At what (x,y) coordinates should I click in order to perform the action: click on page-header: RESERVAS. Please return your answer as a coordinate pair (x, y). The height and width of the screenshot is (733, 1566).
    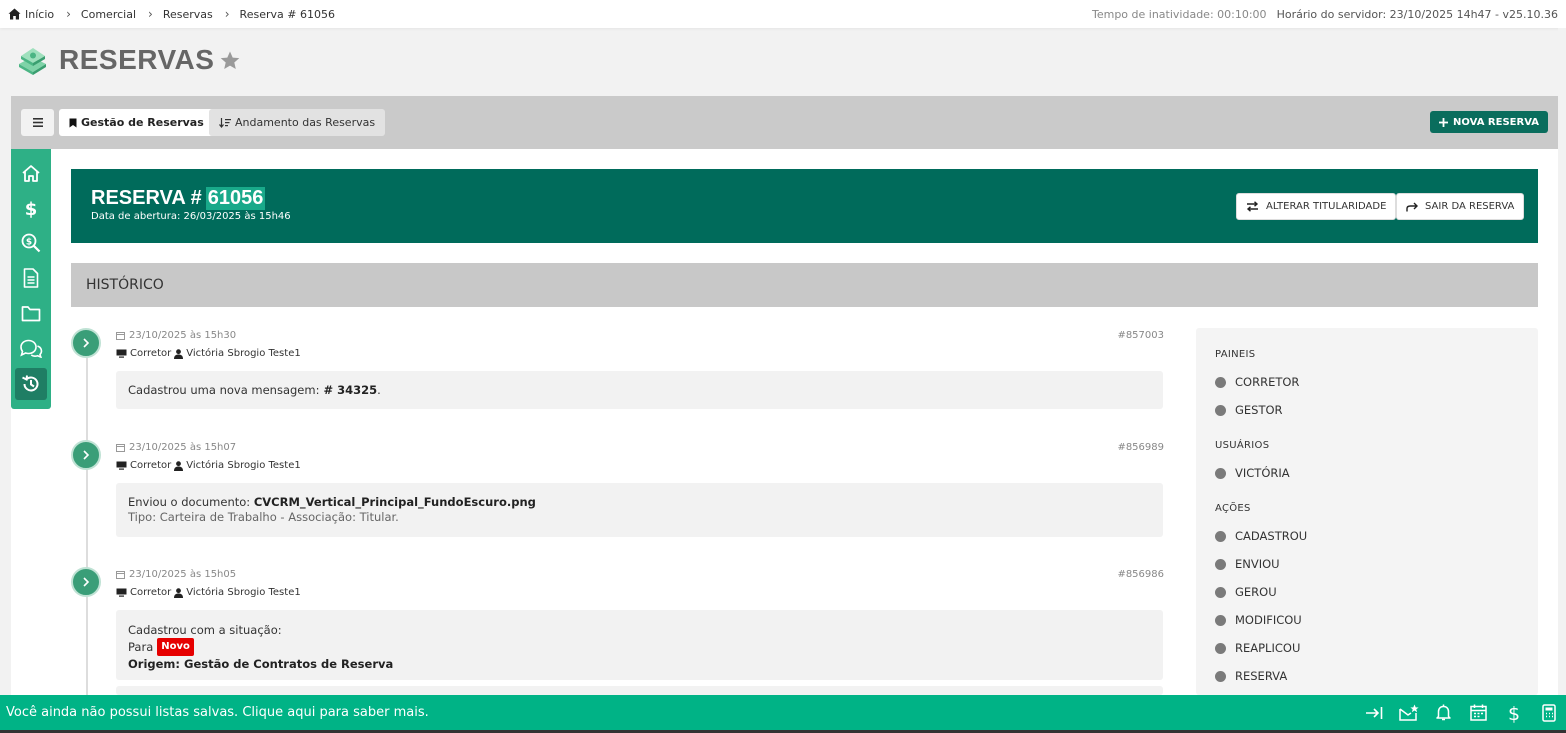
    Looking at the image, I should click on (128, 60).